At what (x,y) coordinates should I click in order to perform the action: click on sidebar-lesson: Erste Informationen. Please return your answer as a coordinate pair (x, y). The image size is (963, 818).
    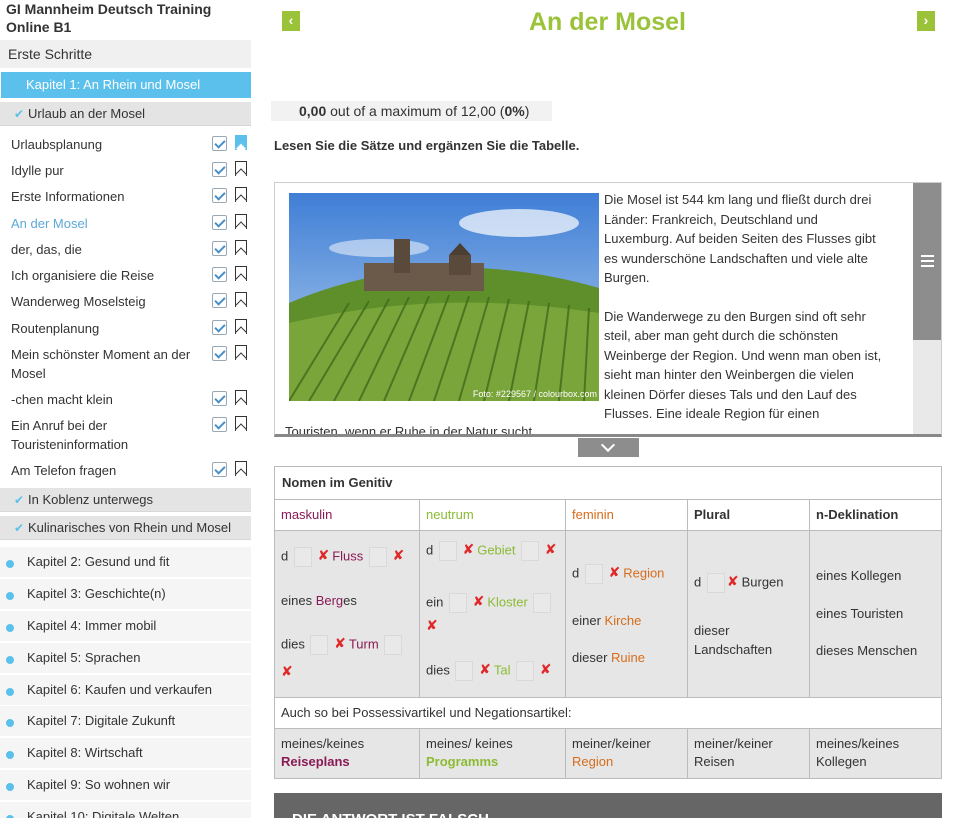
    Looking at the image, I should click on (131, 196).